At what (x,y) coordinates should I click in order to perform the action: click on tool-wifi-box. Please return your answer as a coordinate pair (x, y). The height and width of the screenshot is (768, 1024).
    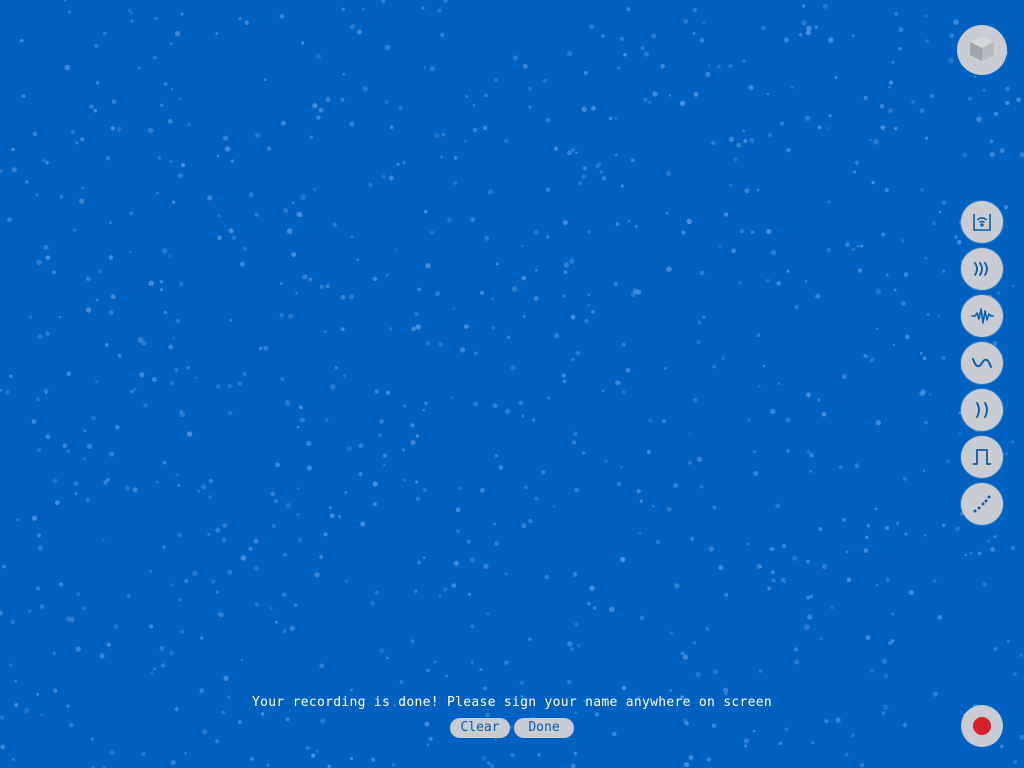
    Looking at the image, I should click on (982, 222).